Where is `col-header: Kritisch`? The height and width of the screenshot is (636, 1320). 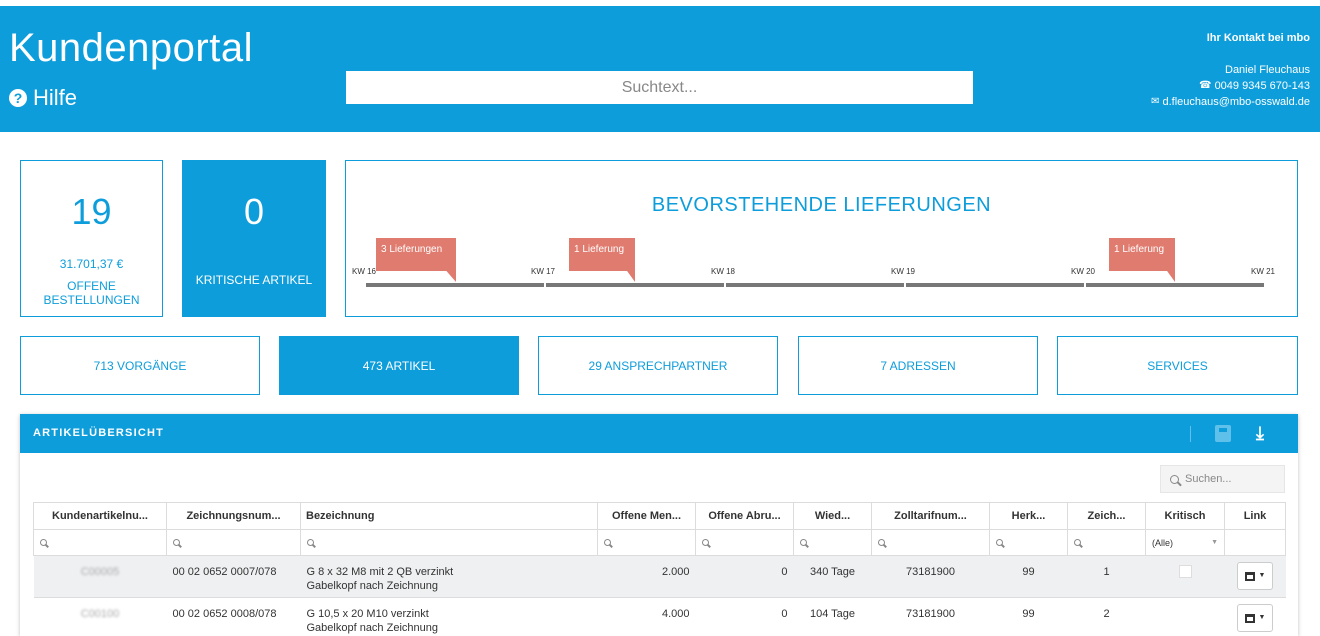 col-header: Kritisch is located at coordinates (1185, 516).